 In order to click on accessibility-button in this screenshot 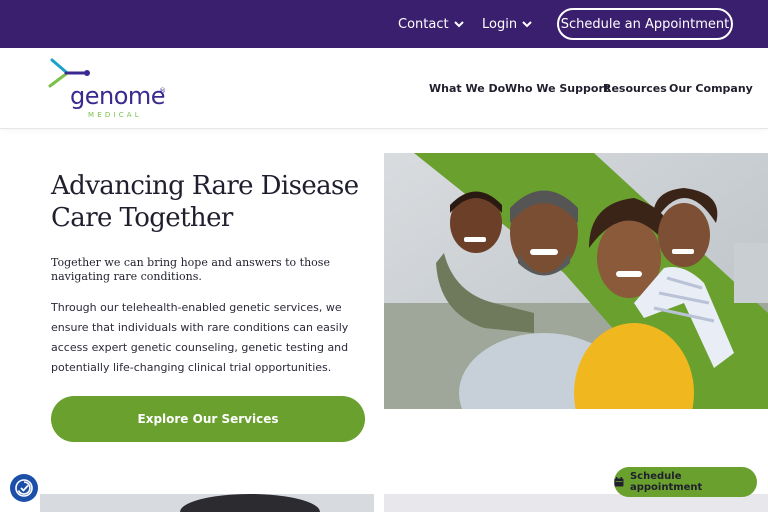, I will do `click(24, 488)`.